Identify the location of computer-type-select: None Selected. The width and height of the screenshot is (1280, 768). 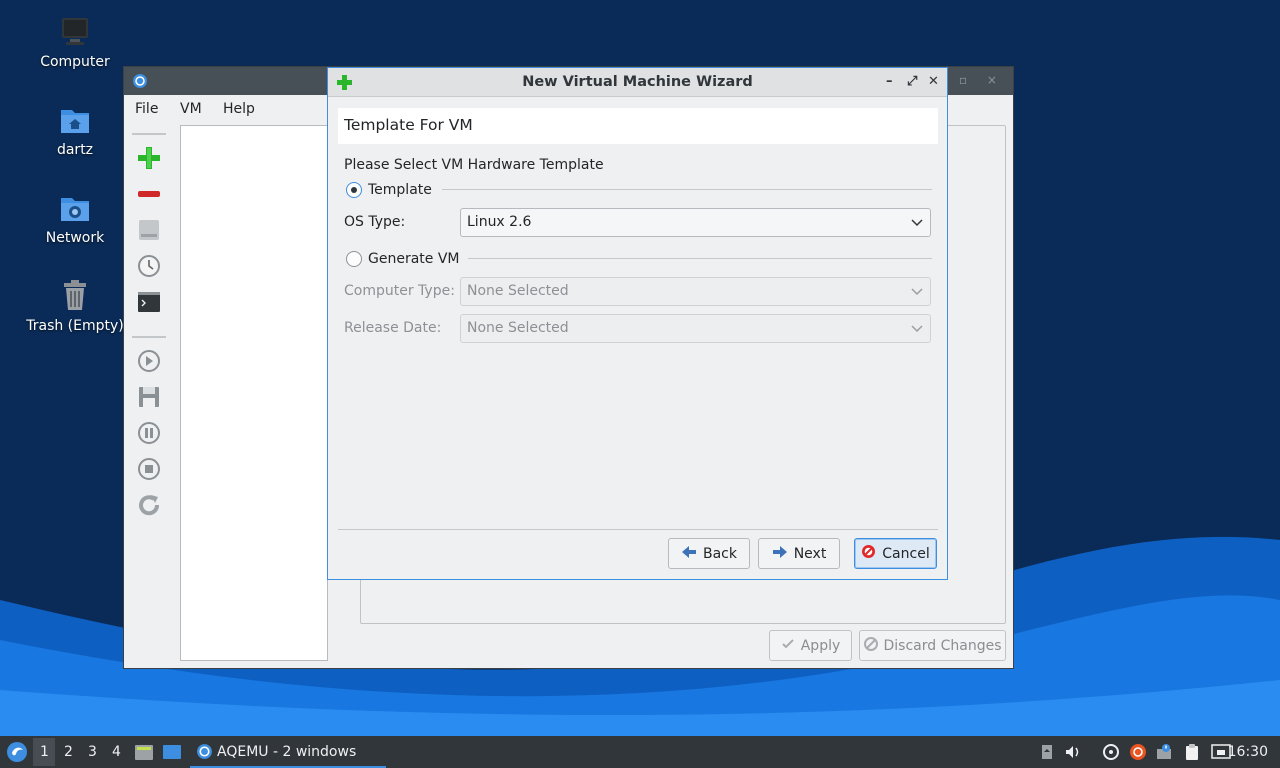
(695, 291).